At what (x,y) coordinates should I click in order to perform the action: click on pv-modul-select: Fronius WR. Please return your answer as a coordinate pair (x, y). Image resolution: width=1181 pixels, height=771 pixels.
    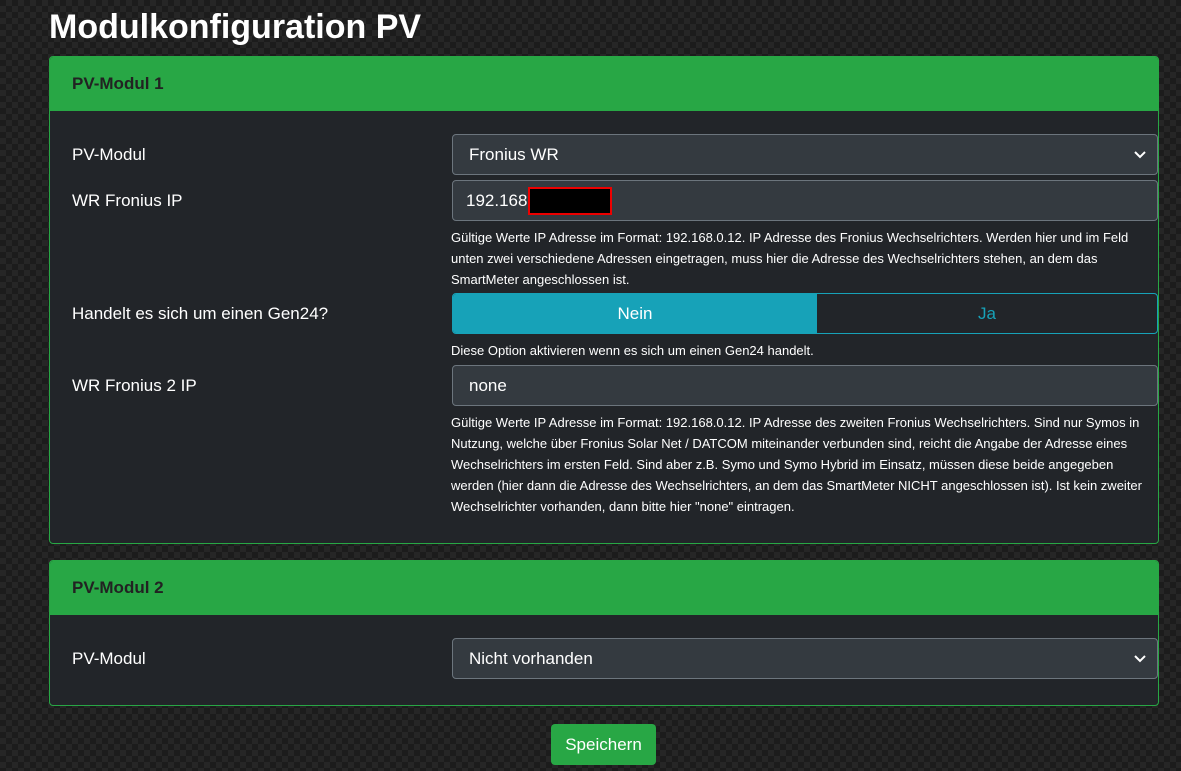
    Looking at the image, I should click on (805, 154).